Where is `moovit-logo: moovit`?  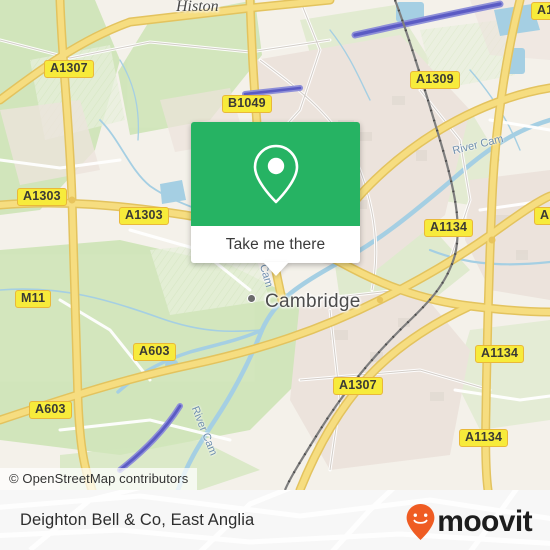
moovit-logo: moovit is located at coordinates (469, 522).